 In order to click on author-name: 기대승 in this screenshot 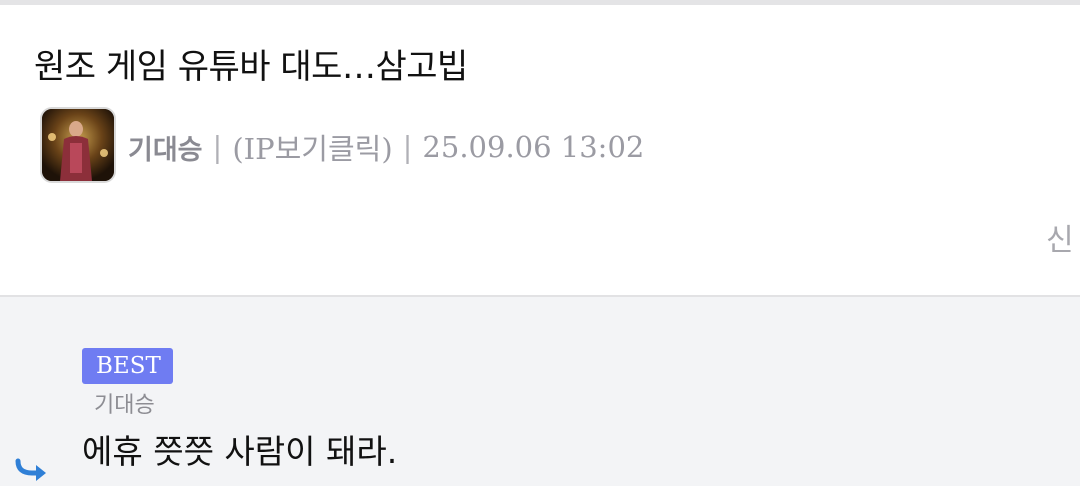, I will do `click(165, 147)`.